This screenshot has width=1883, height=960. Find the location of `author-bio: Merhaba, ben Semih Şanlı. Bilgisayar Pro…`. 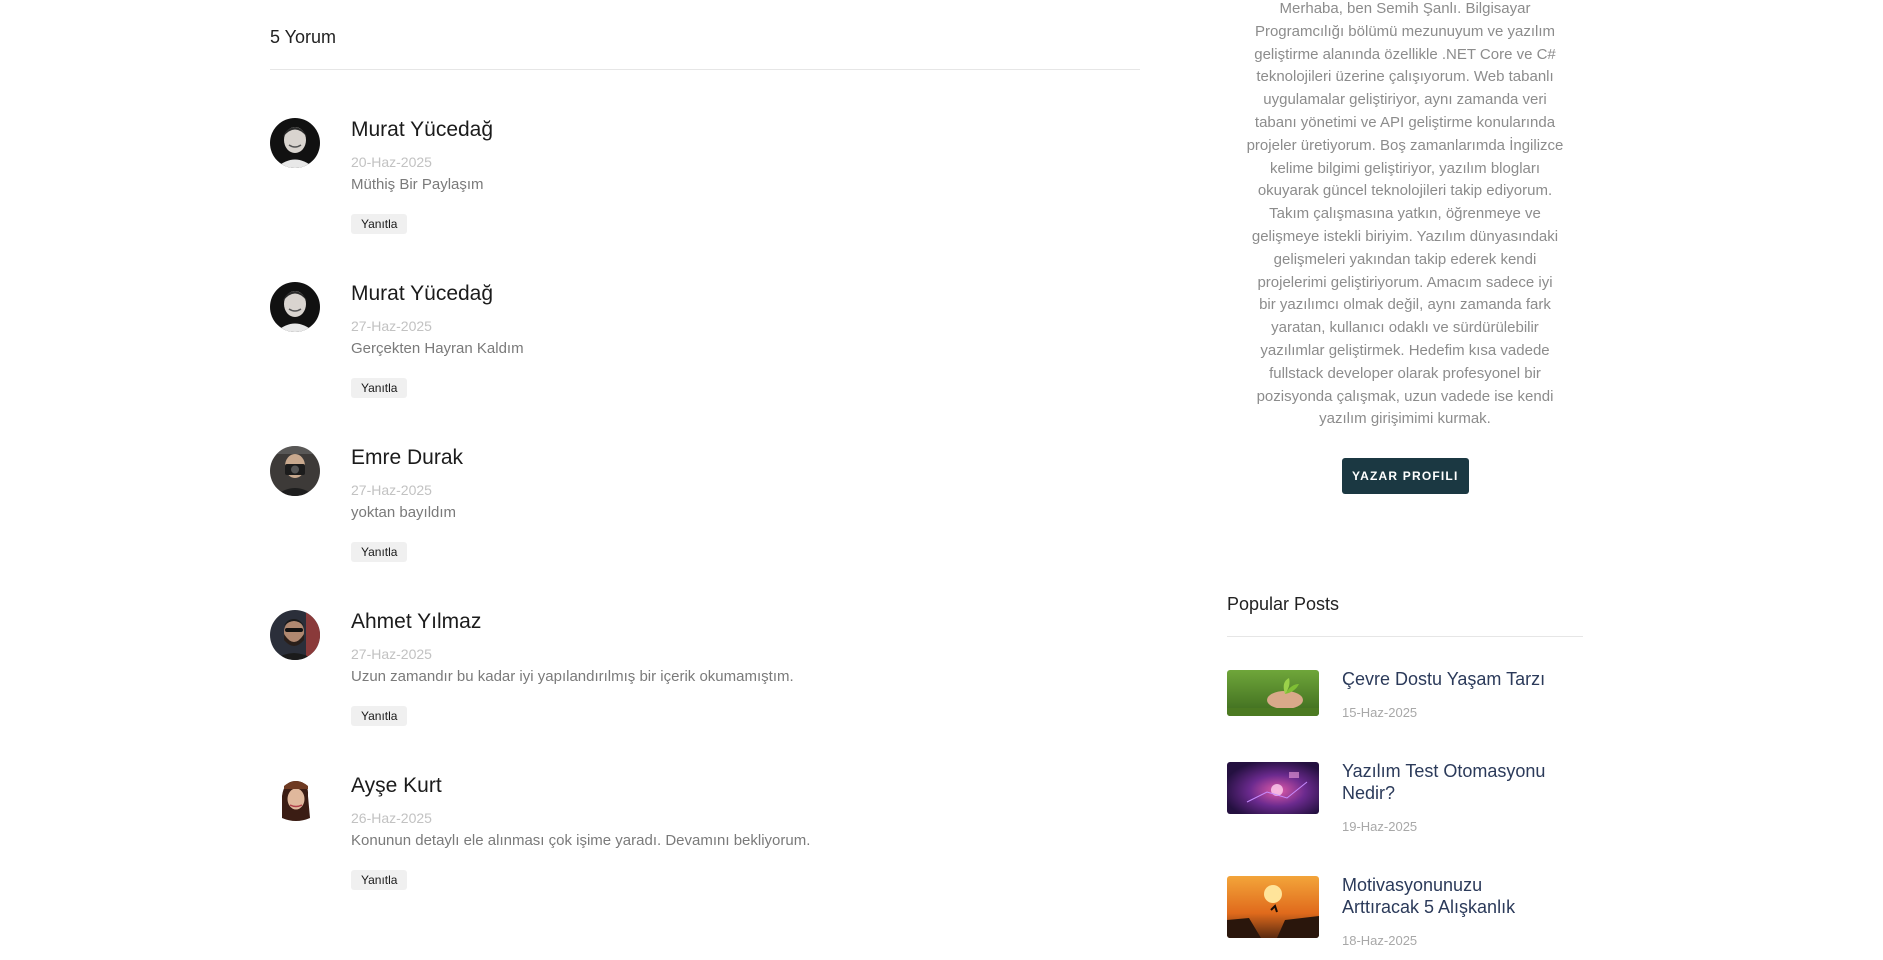

author-bio: Merhaba, ben Semih Şanlı. Bilgisayar Pro… is located at coordinates (1405, 215).